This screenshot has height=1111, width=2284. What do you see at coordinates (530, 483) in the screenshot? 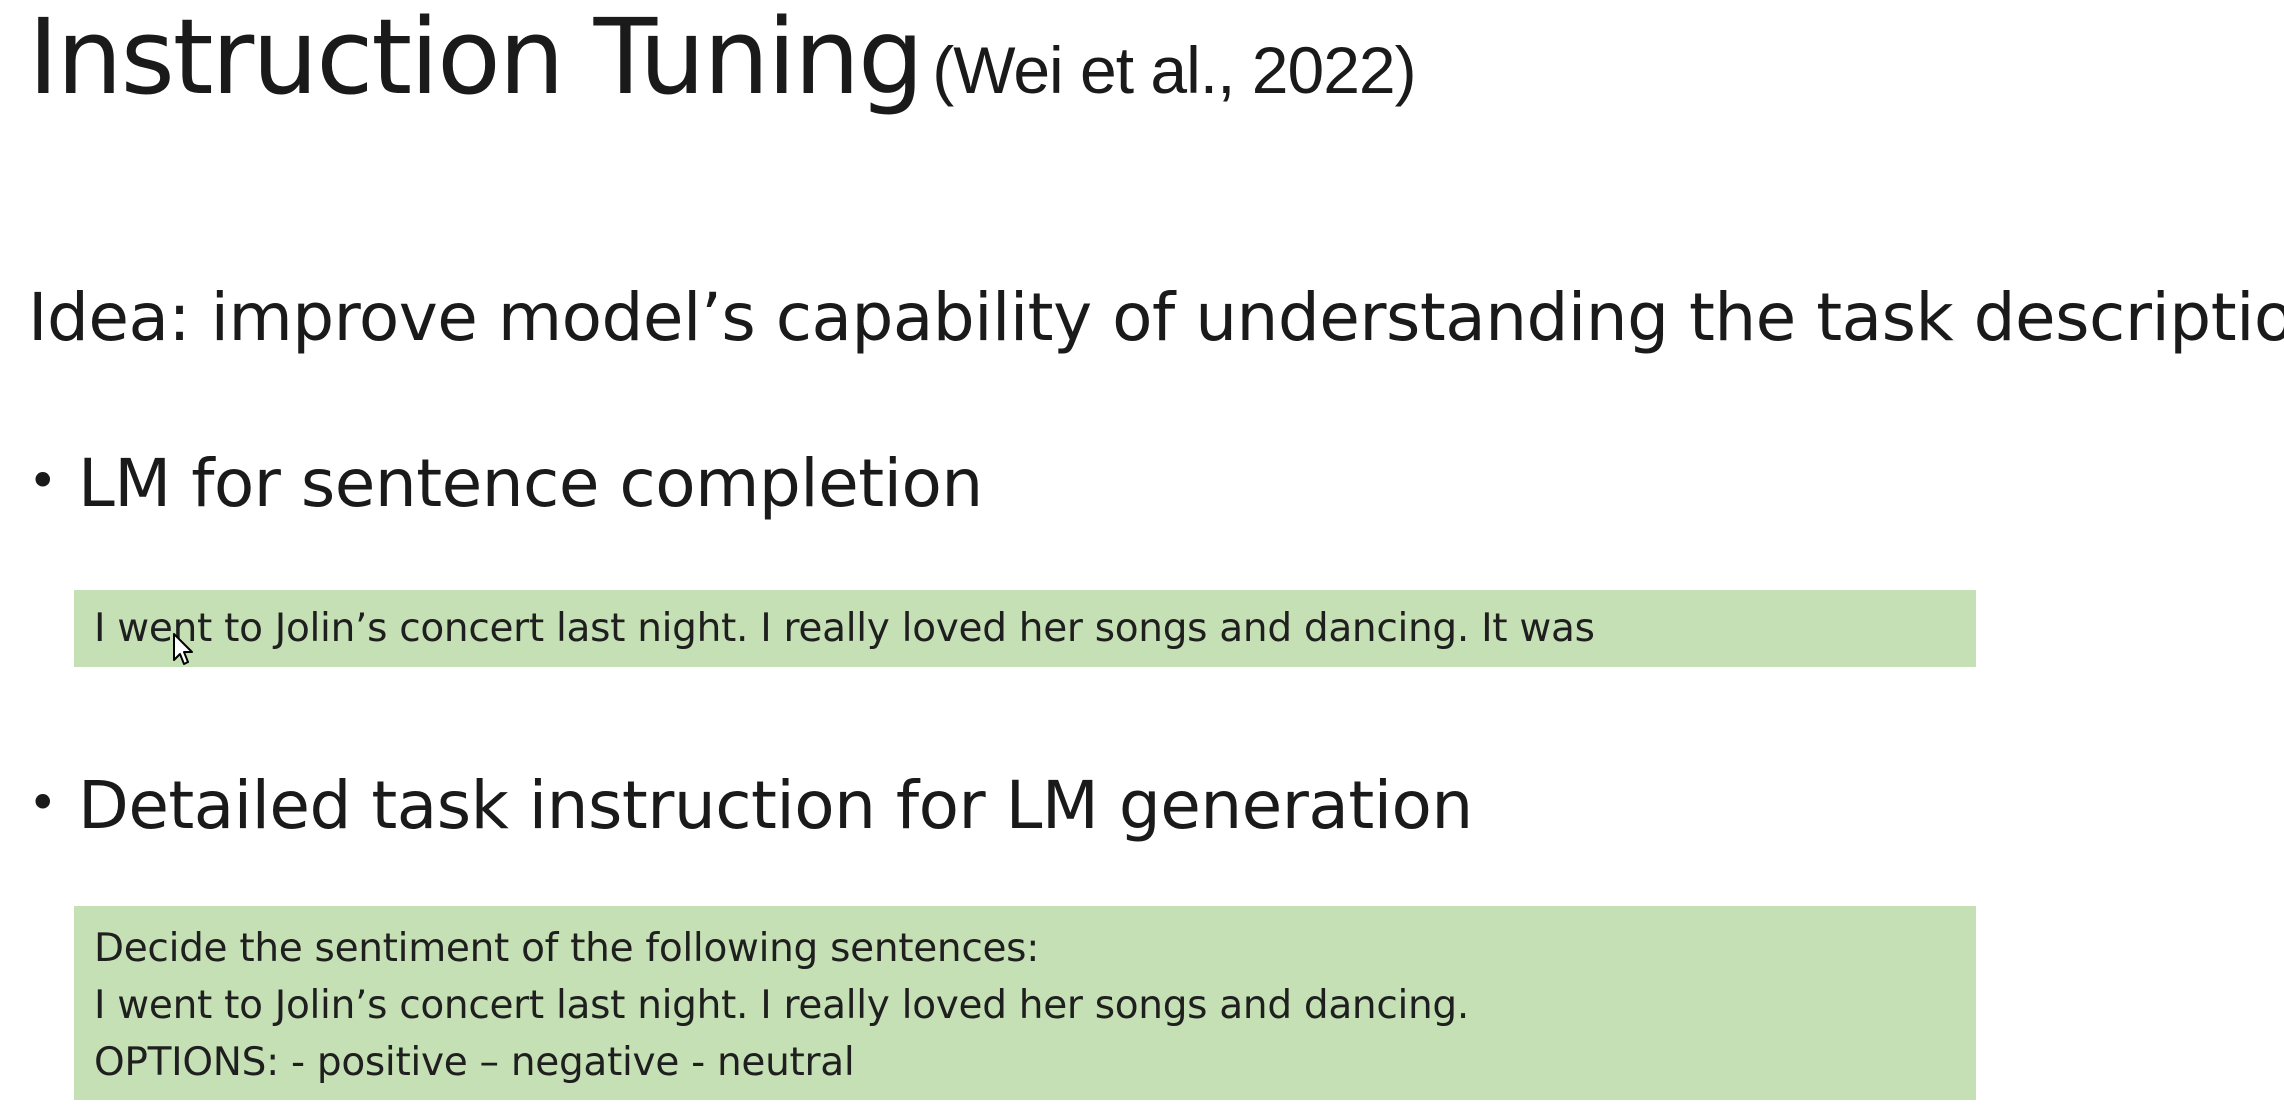
I see `bullet-label: LM for sentence completion` at bounding box center [530, 483].